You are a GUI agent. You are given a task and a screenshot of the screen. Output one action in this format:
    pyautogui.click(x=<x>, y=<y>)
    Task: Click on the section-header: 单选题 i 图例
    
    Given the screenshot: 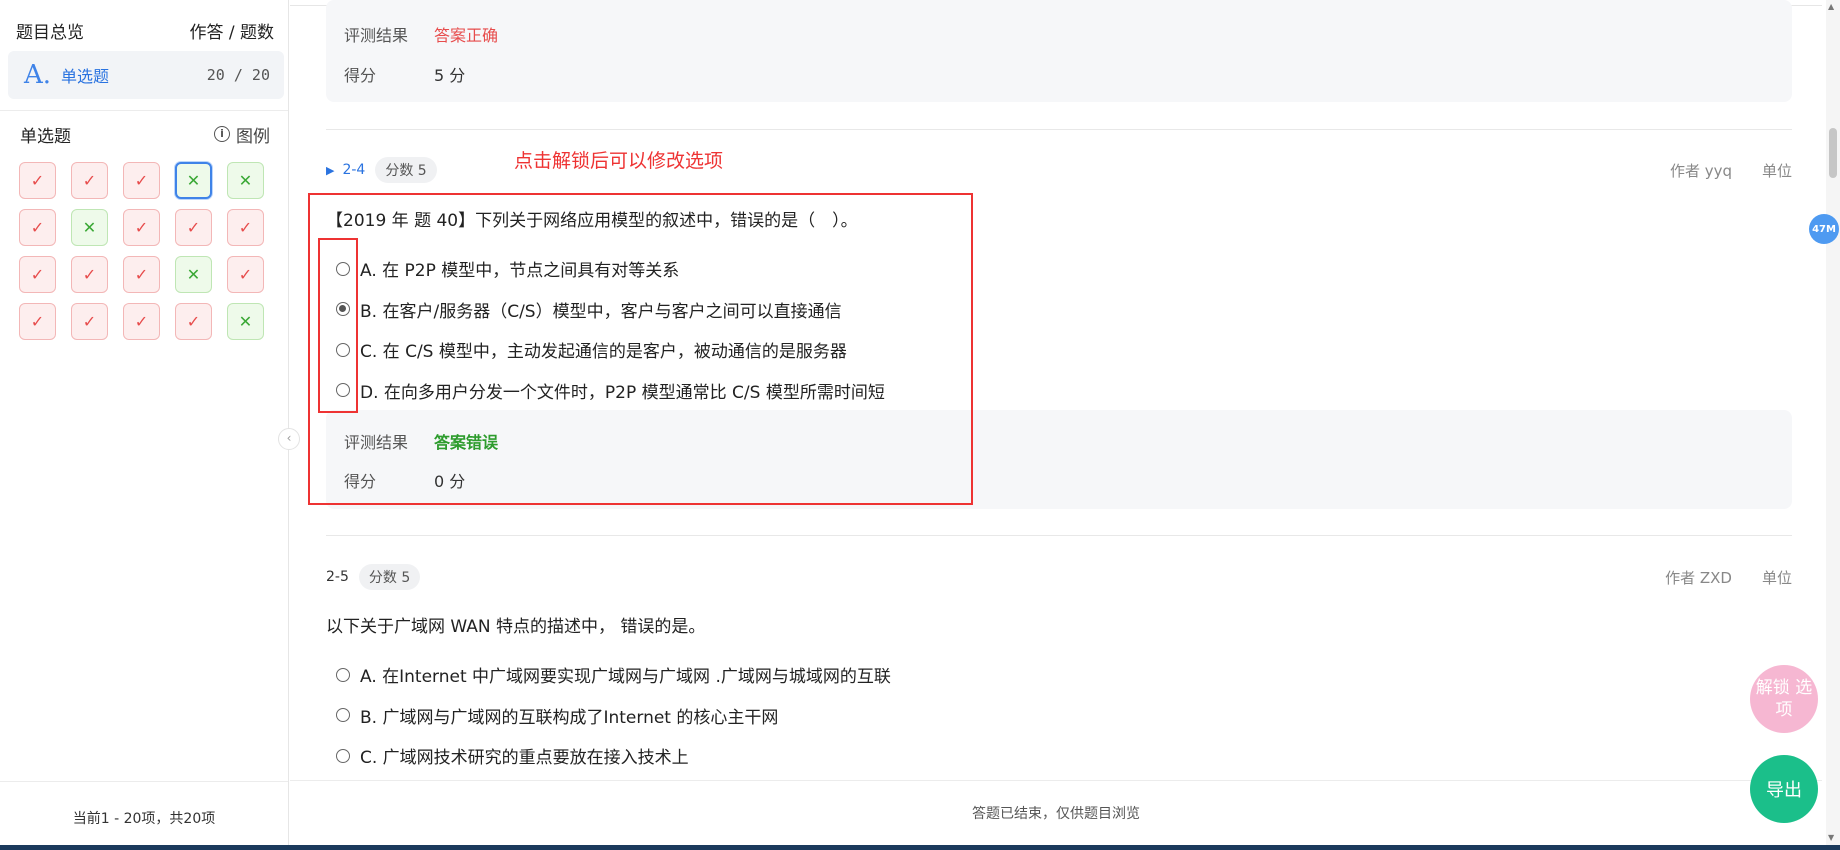 What is the action you would take?
    pyautogui.click(x=145, y=134)
    